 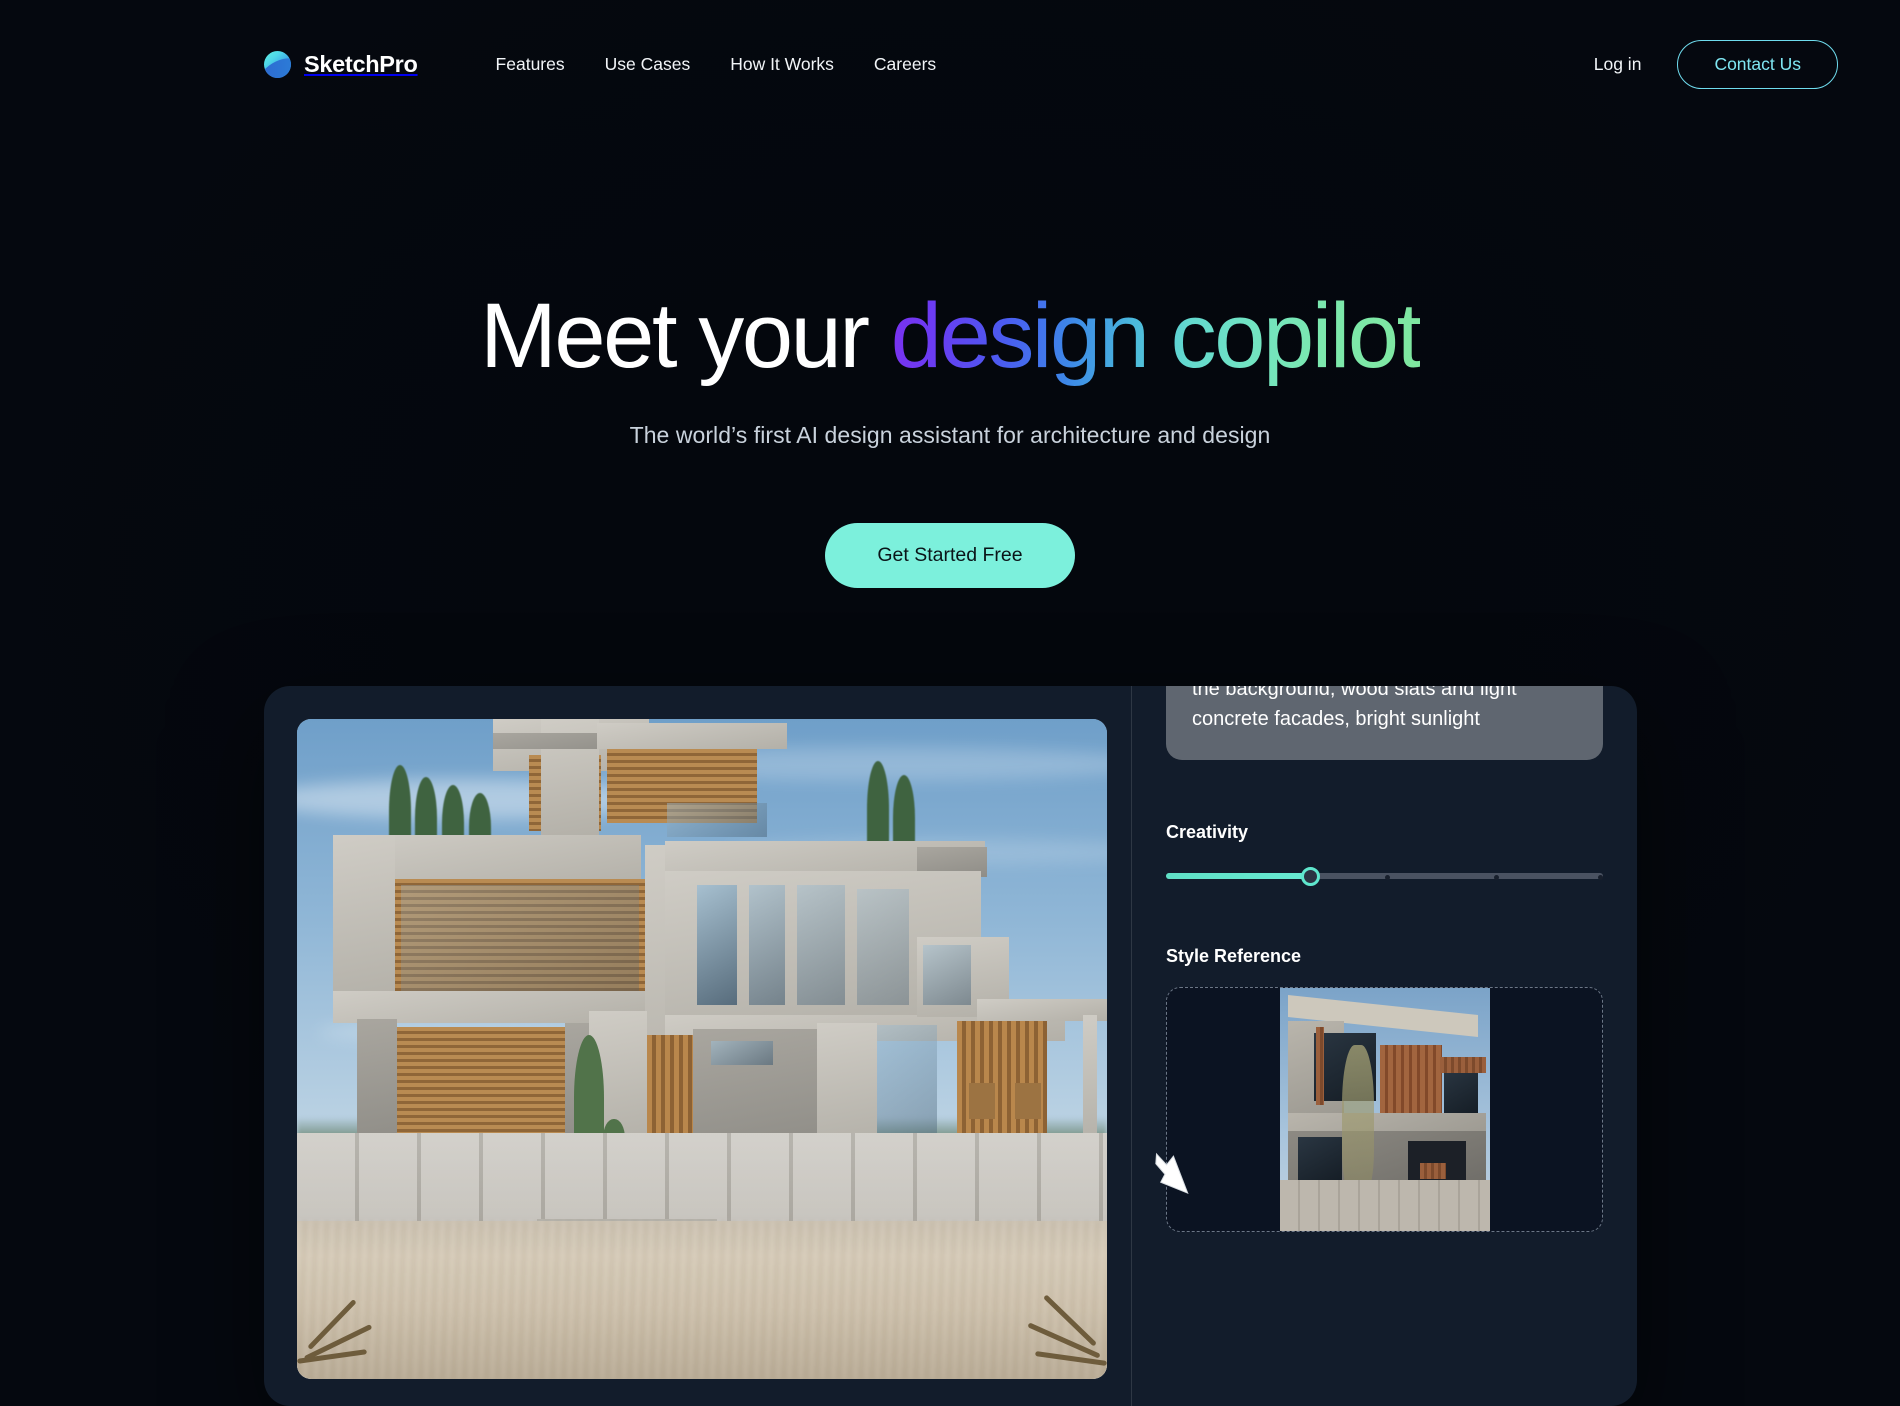 I want to click on foreground-paving, so click(x=702, y=1300).